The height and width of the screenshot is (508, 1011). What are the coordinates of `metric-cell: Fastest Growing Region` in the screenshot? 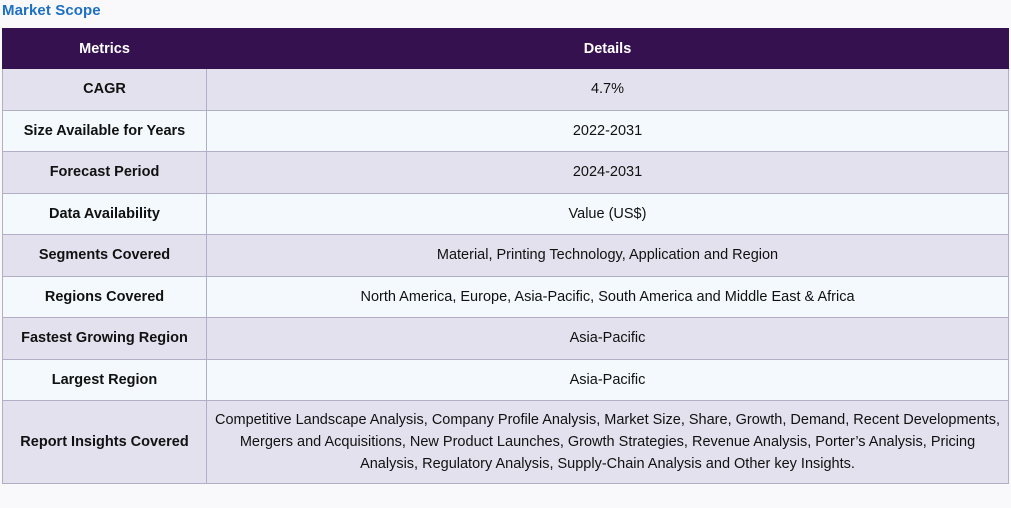 It's located at (104, 338).